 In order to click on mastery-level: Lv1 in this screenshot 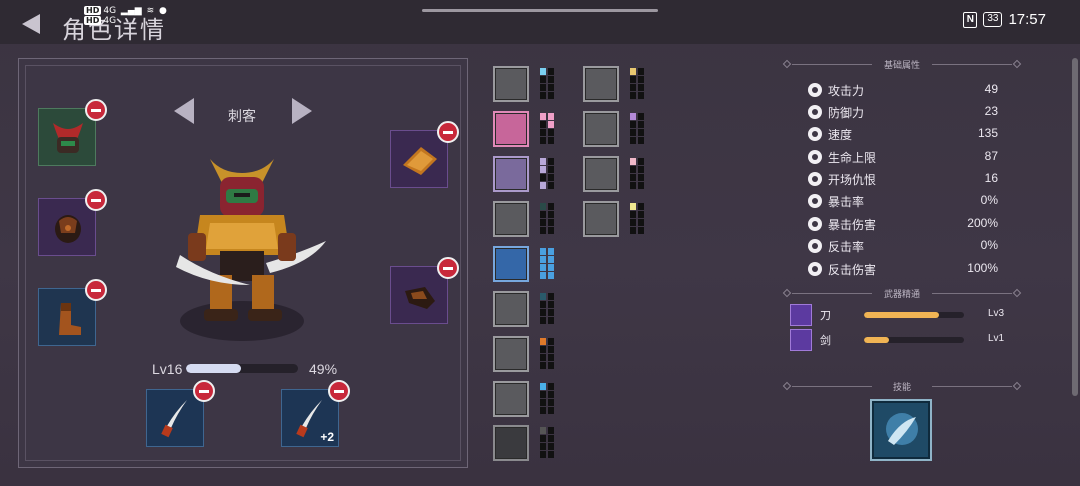, I will do `click(996, 338)`.